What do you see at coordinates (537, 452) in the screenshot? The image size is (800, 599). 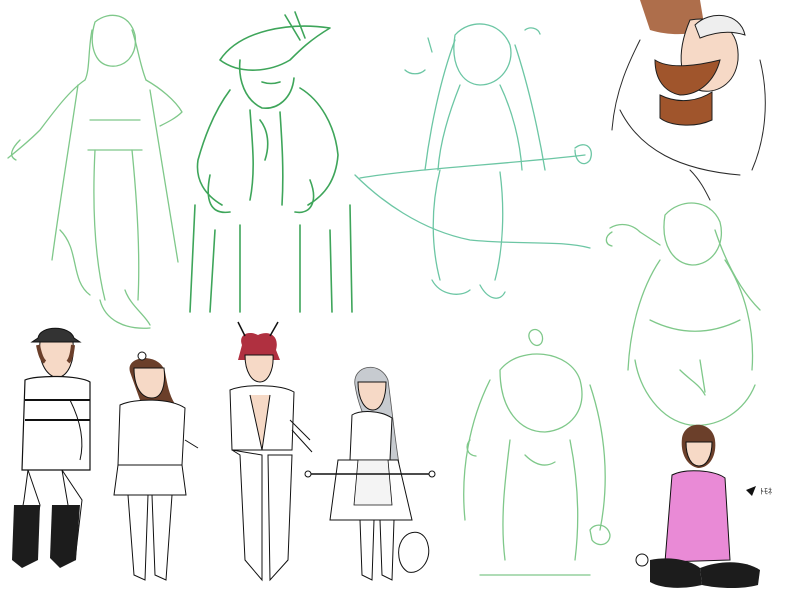 I see `sketch-spirit-girl` at bounding box center [537, 452].